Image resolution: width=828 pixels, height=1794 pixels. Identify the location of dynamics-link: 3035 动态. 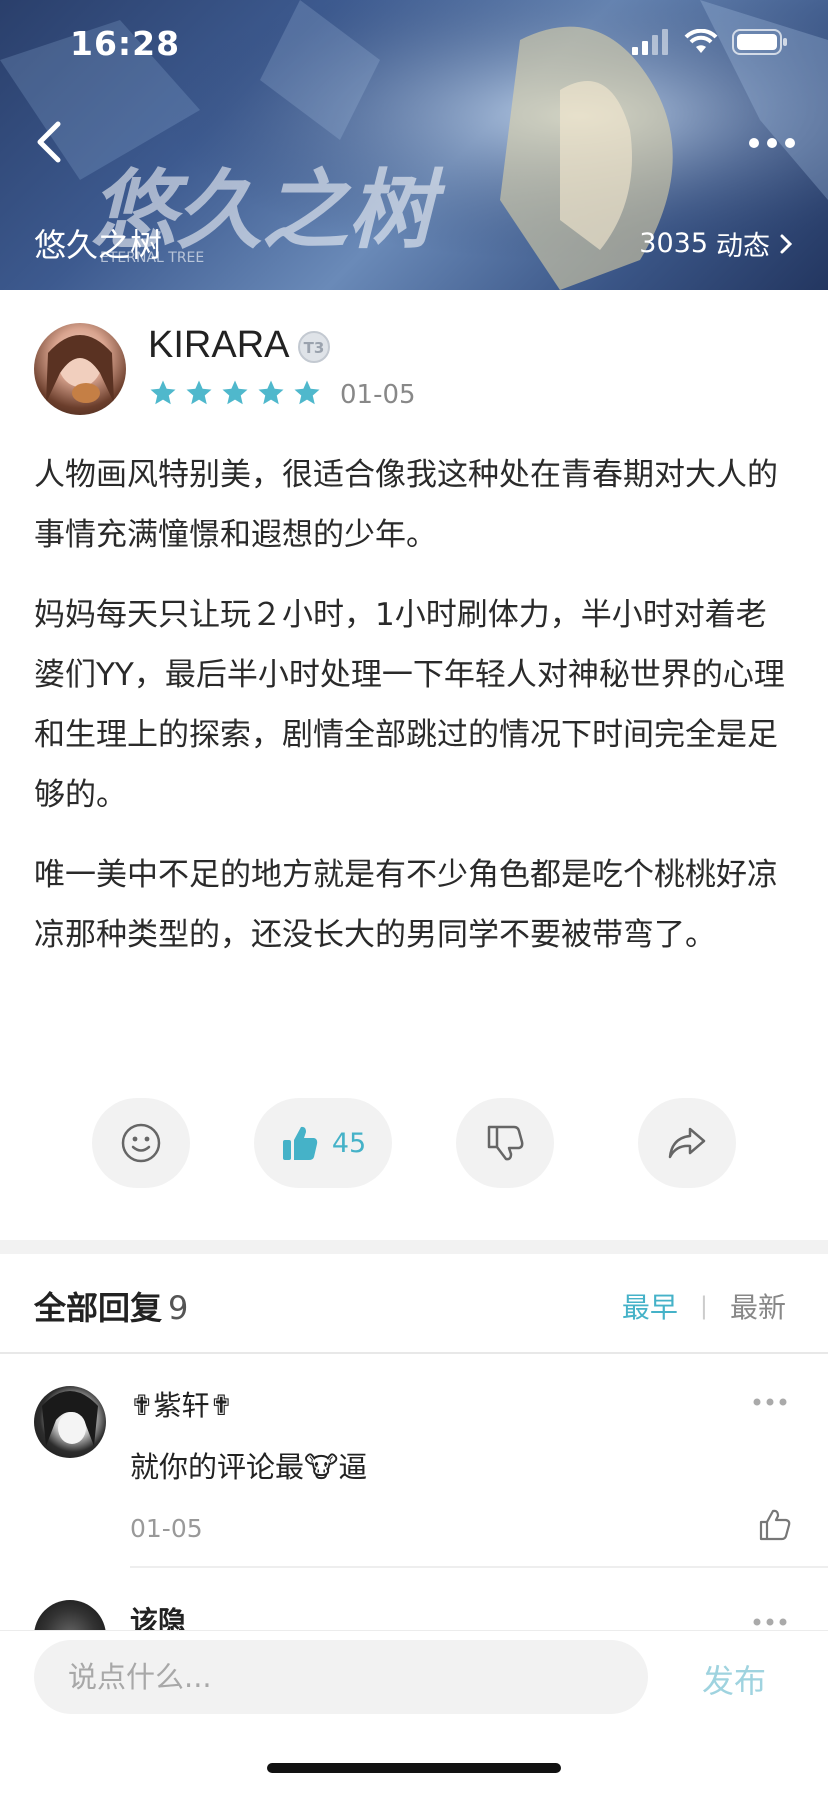
(716, 243).